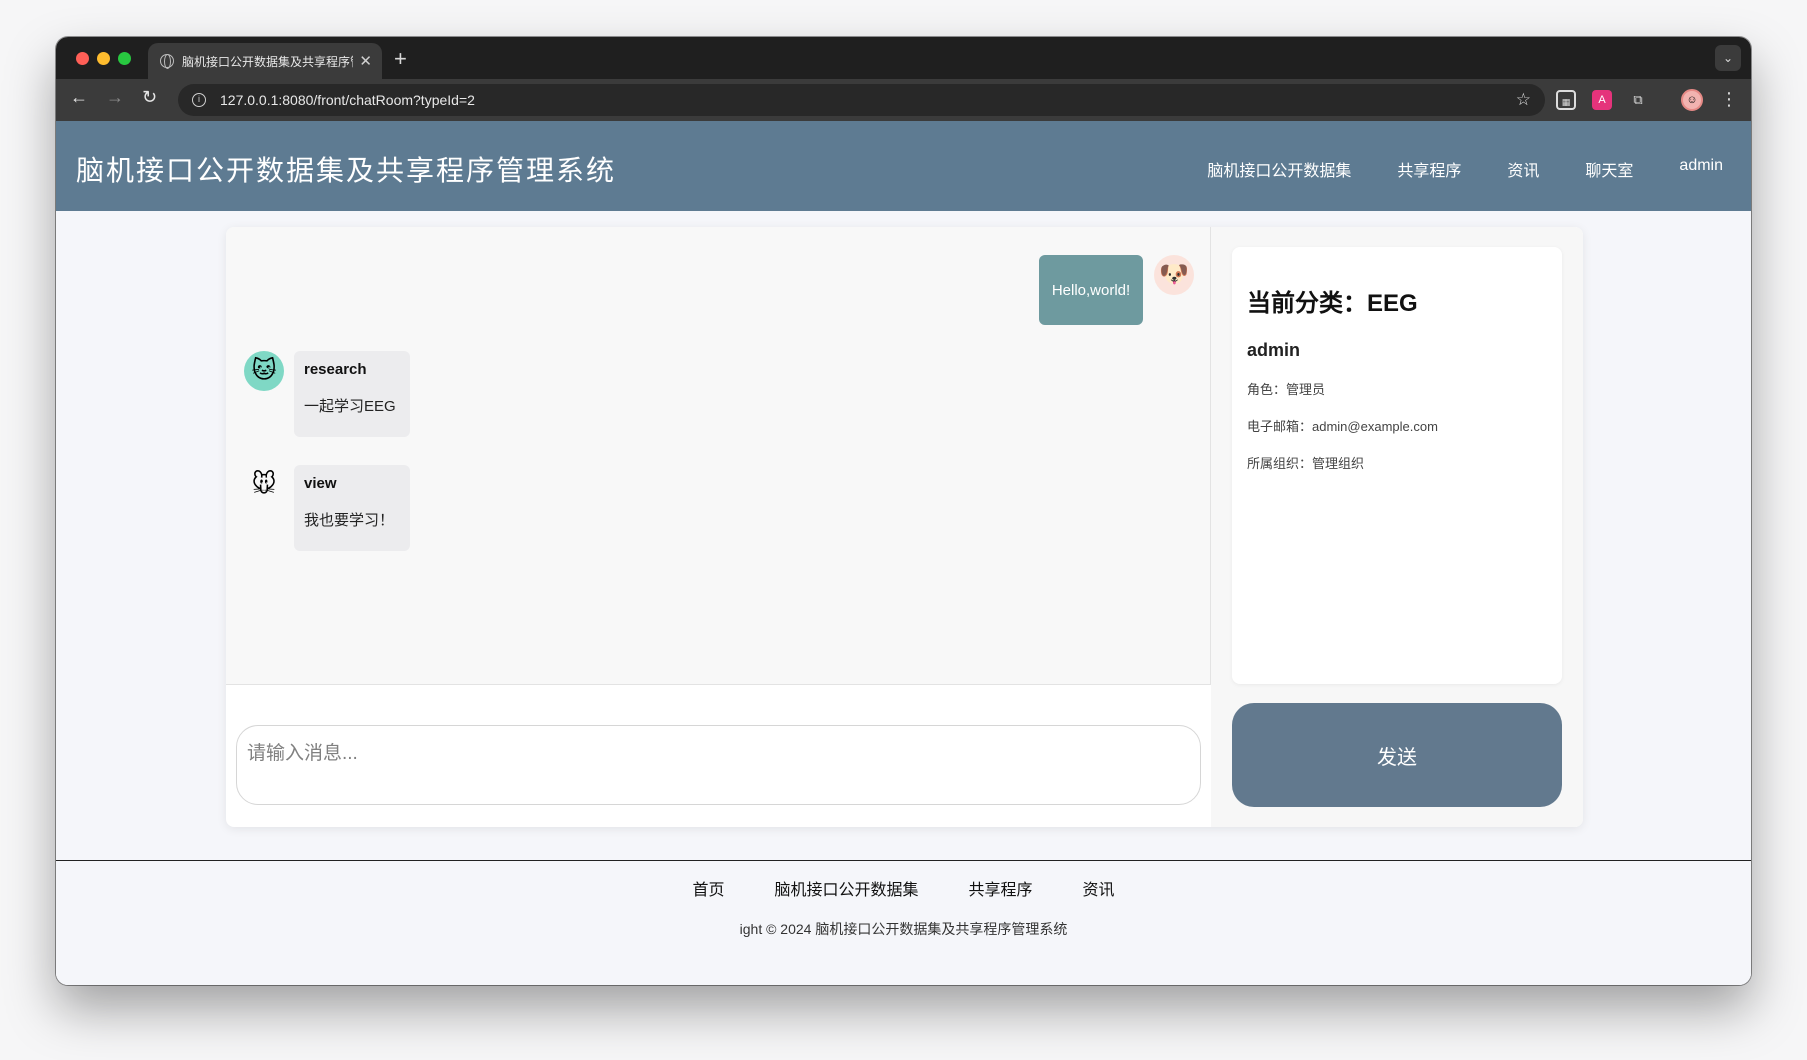  I want to click on message-sender: research, so click(335, 369).